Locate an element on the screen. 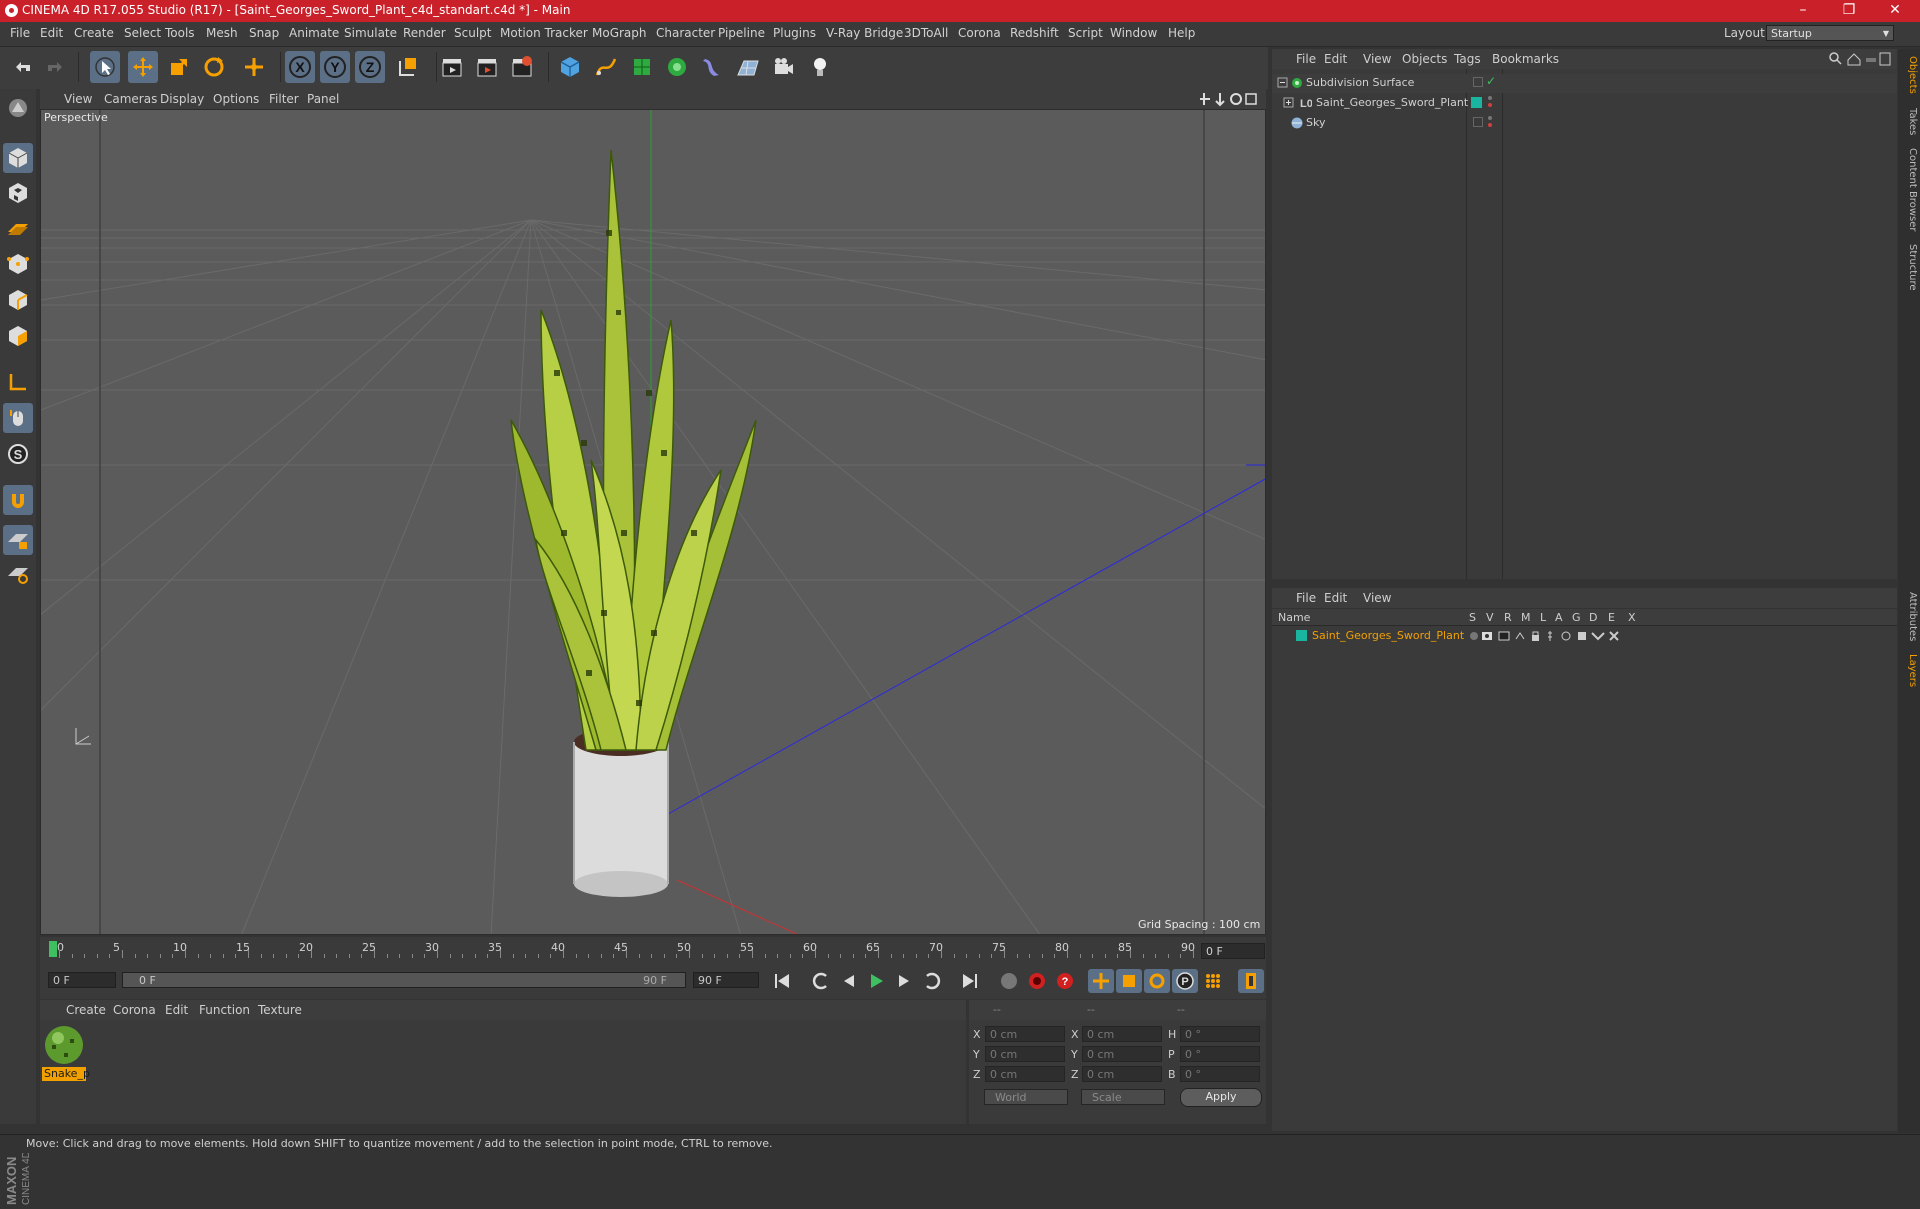 Image resolution: width=1920 pixels, height=1209 pixels. key-pla-button is located at coordinates (1213, 981).